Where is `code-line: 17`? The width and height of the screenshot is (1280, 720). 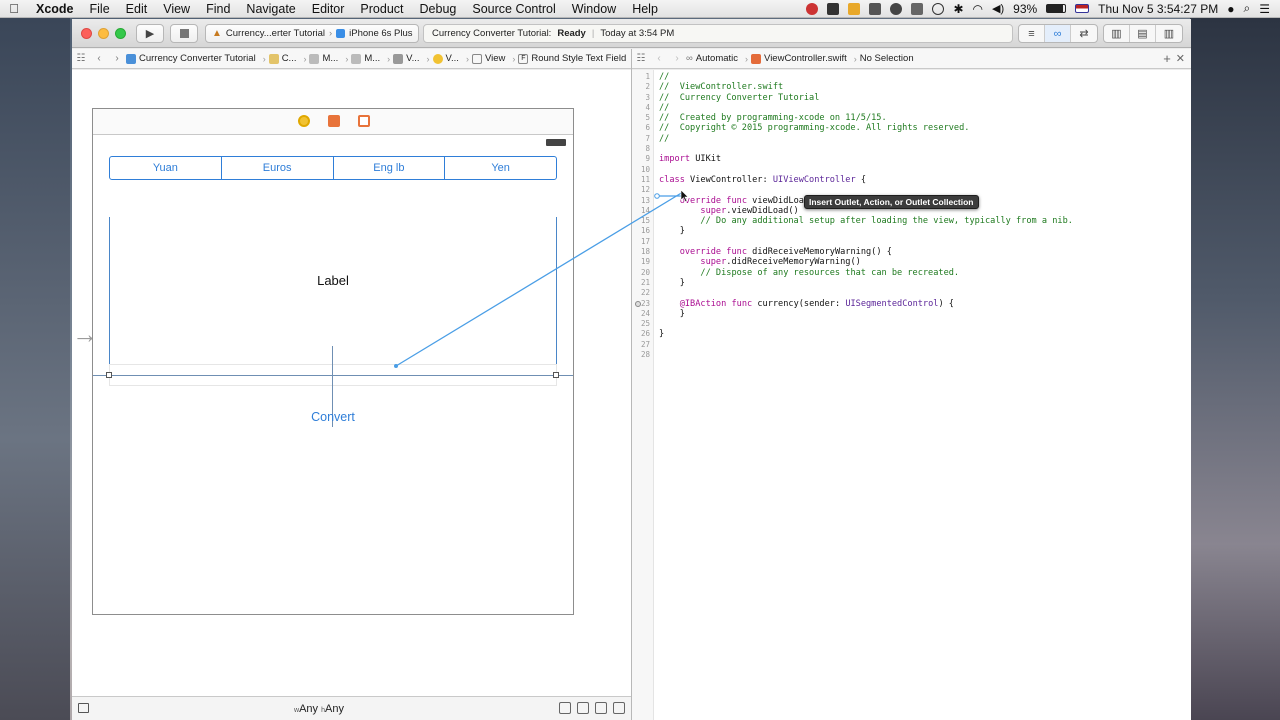 code-line: 17 is located at coordinates (916, 242).